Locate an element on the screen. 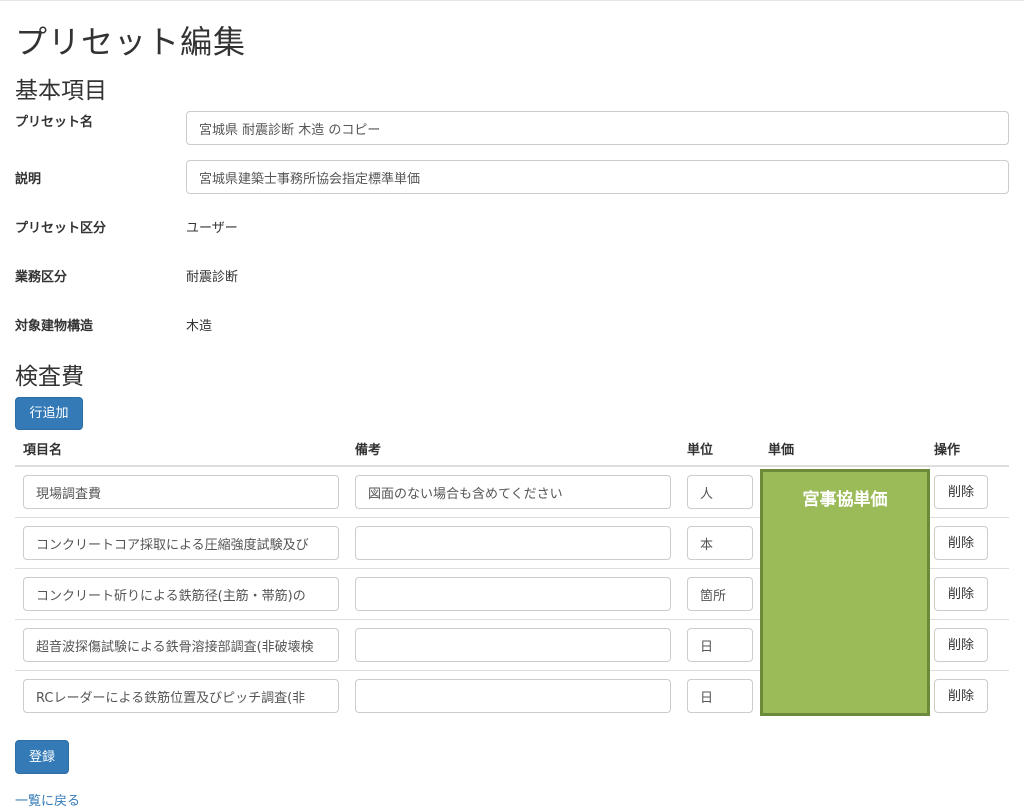  preset-type-label: プリセット区分 is located at coordinates (61, 228).